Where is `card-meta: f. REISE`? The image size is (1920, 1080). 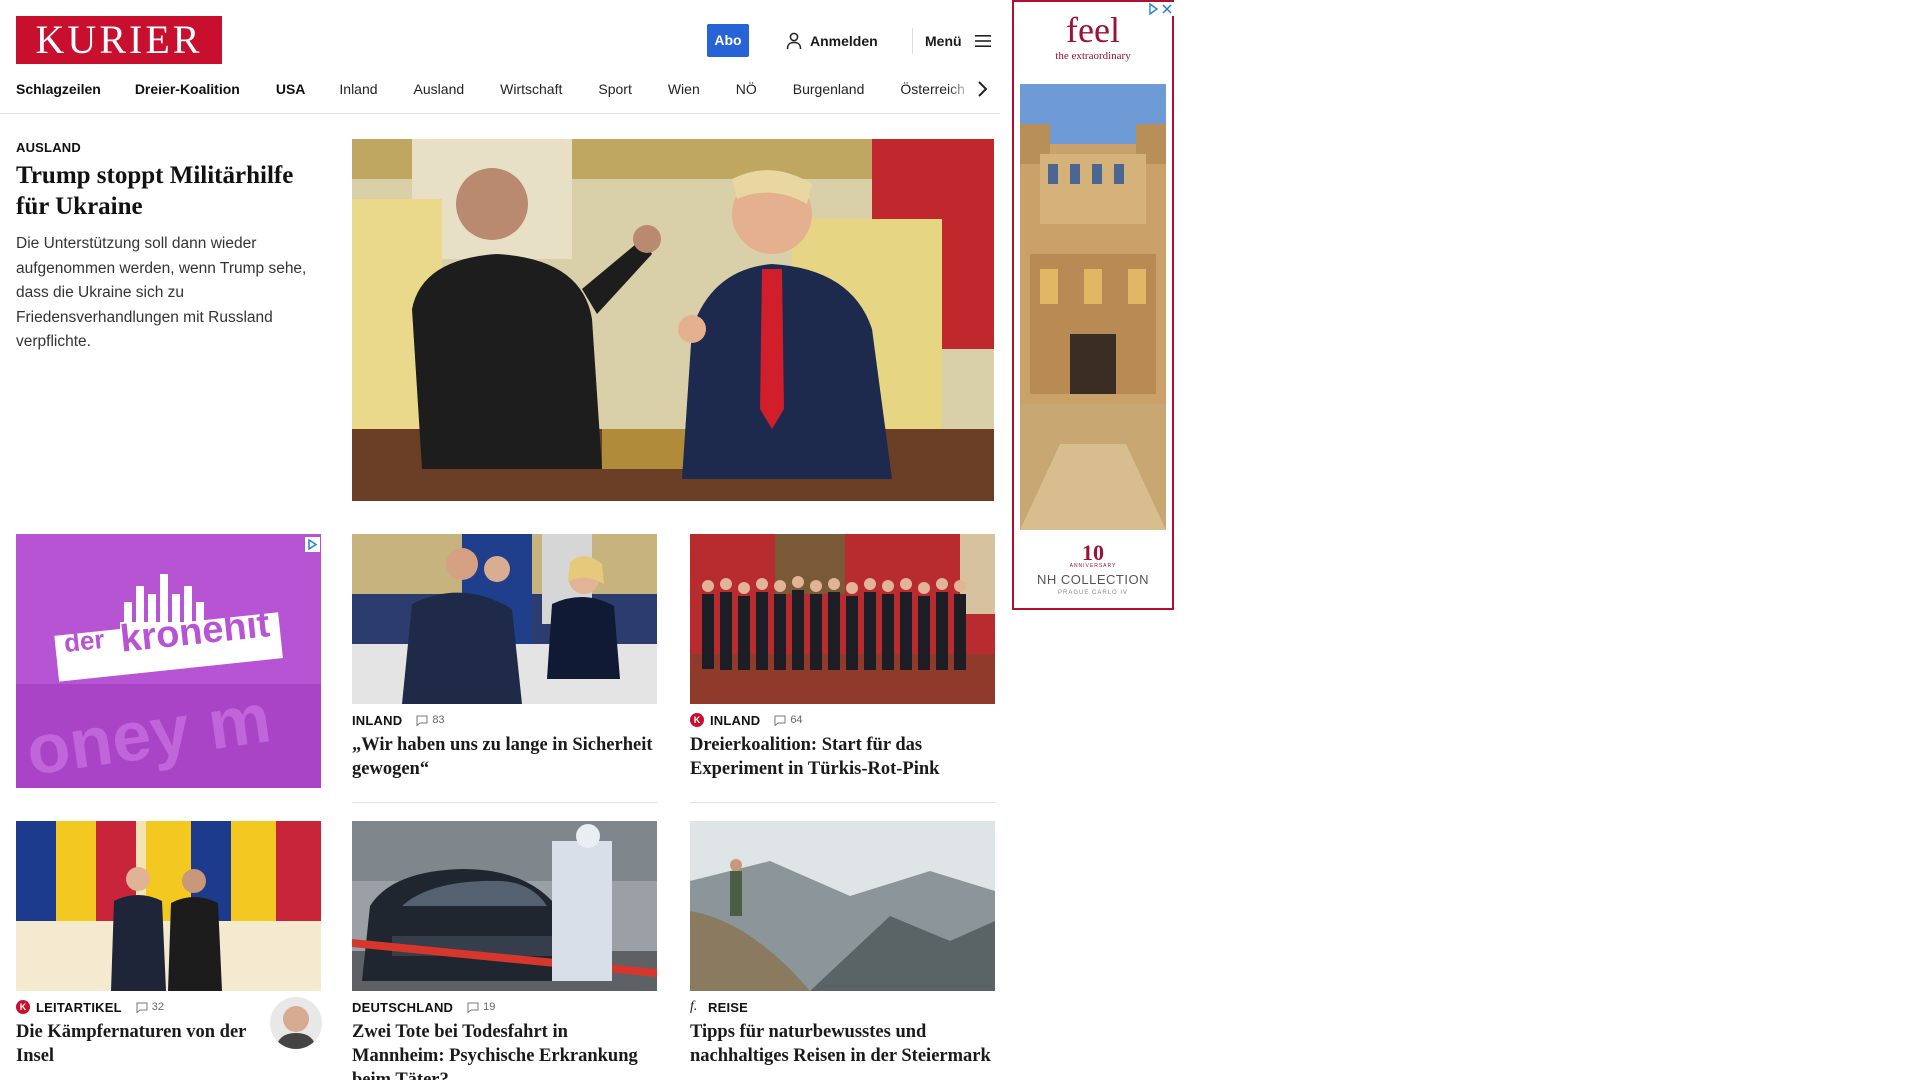
card-meta: f. REISE is located at coordinates (719, 1007).